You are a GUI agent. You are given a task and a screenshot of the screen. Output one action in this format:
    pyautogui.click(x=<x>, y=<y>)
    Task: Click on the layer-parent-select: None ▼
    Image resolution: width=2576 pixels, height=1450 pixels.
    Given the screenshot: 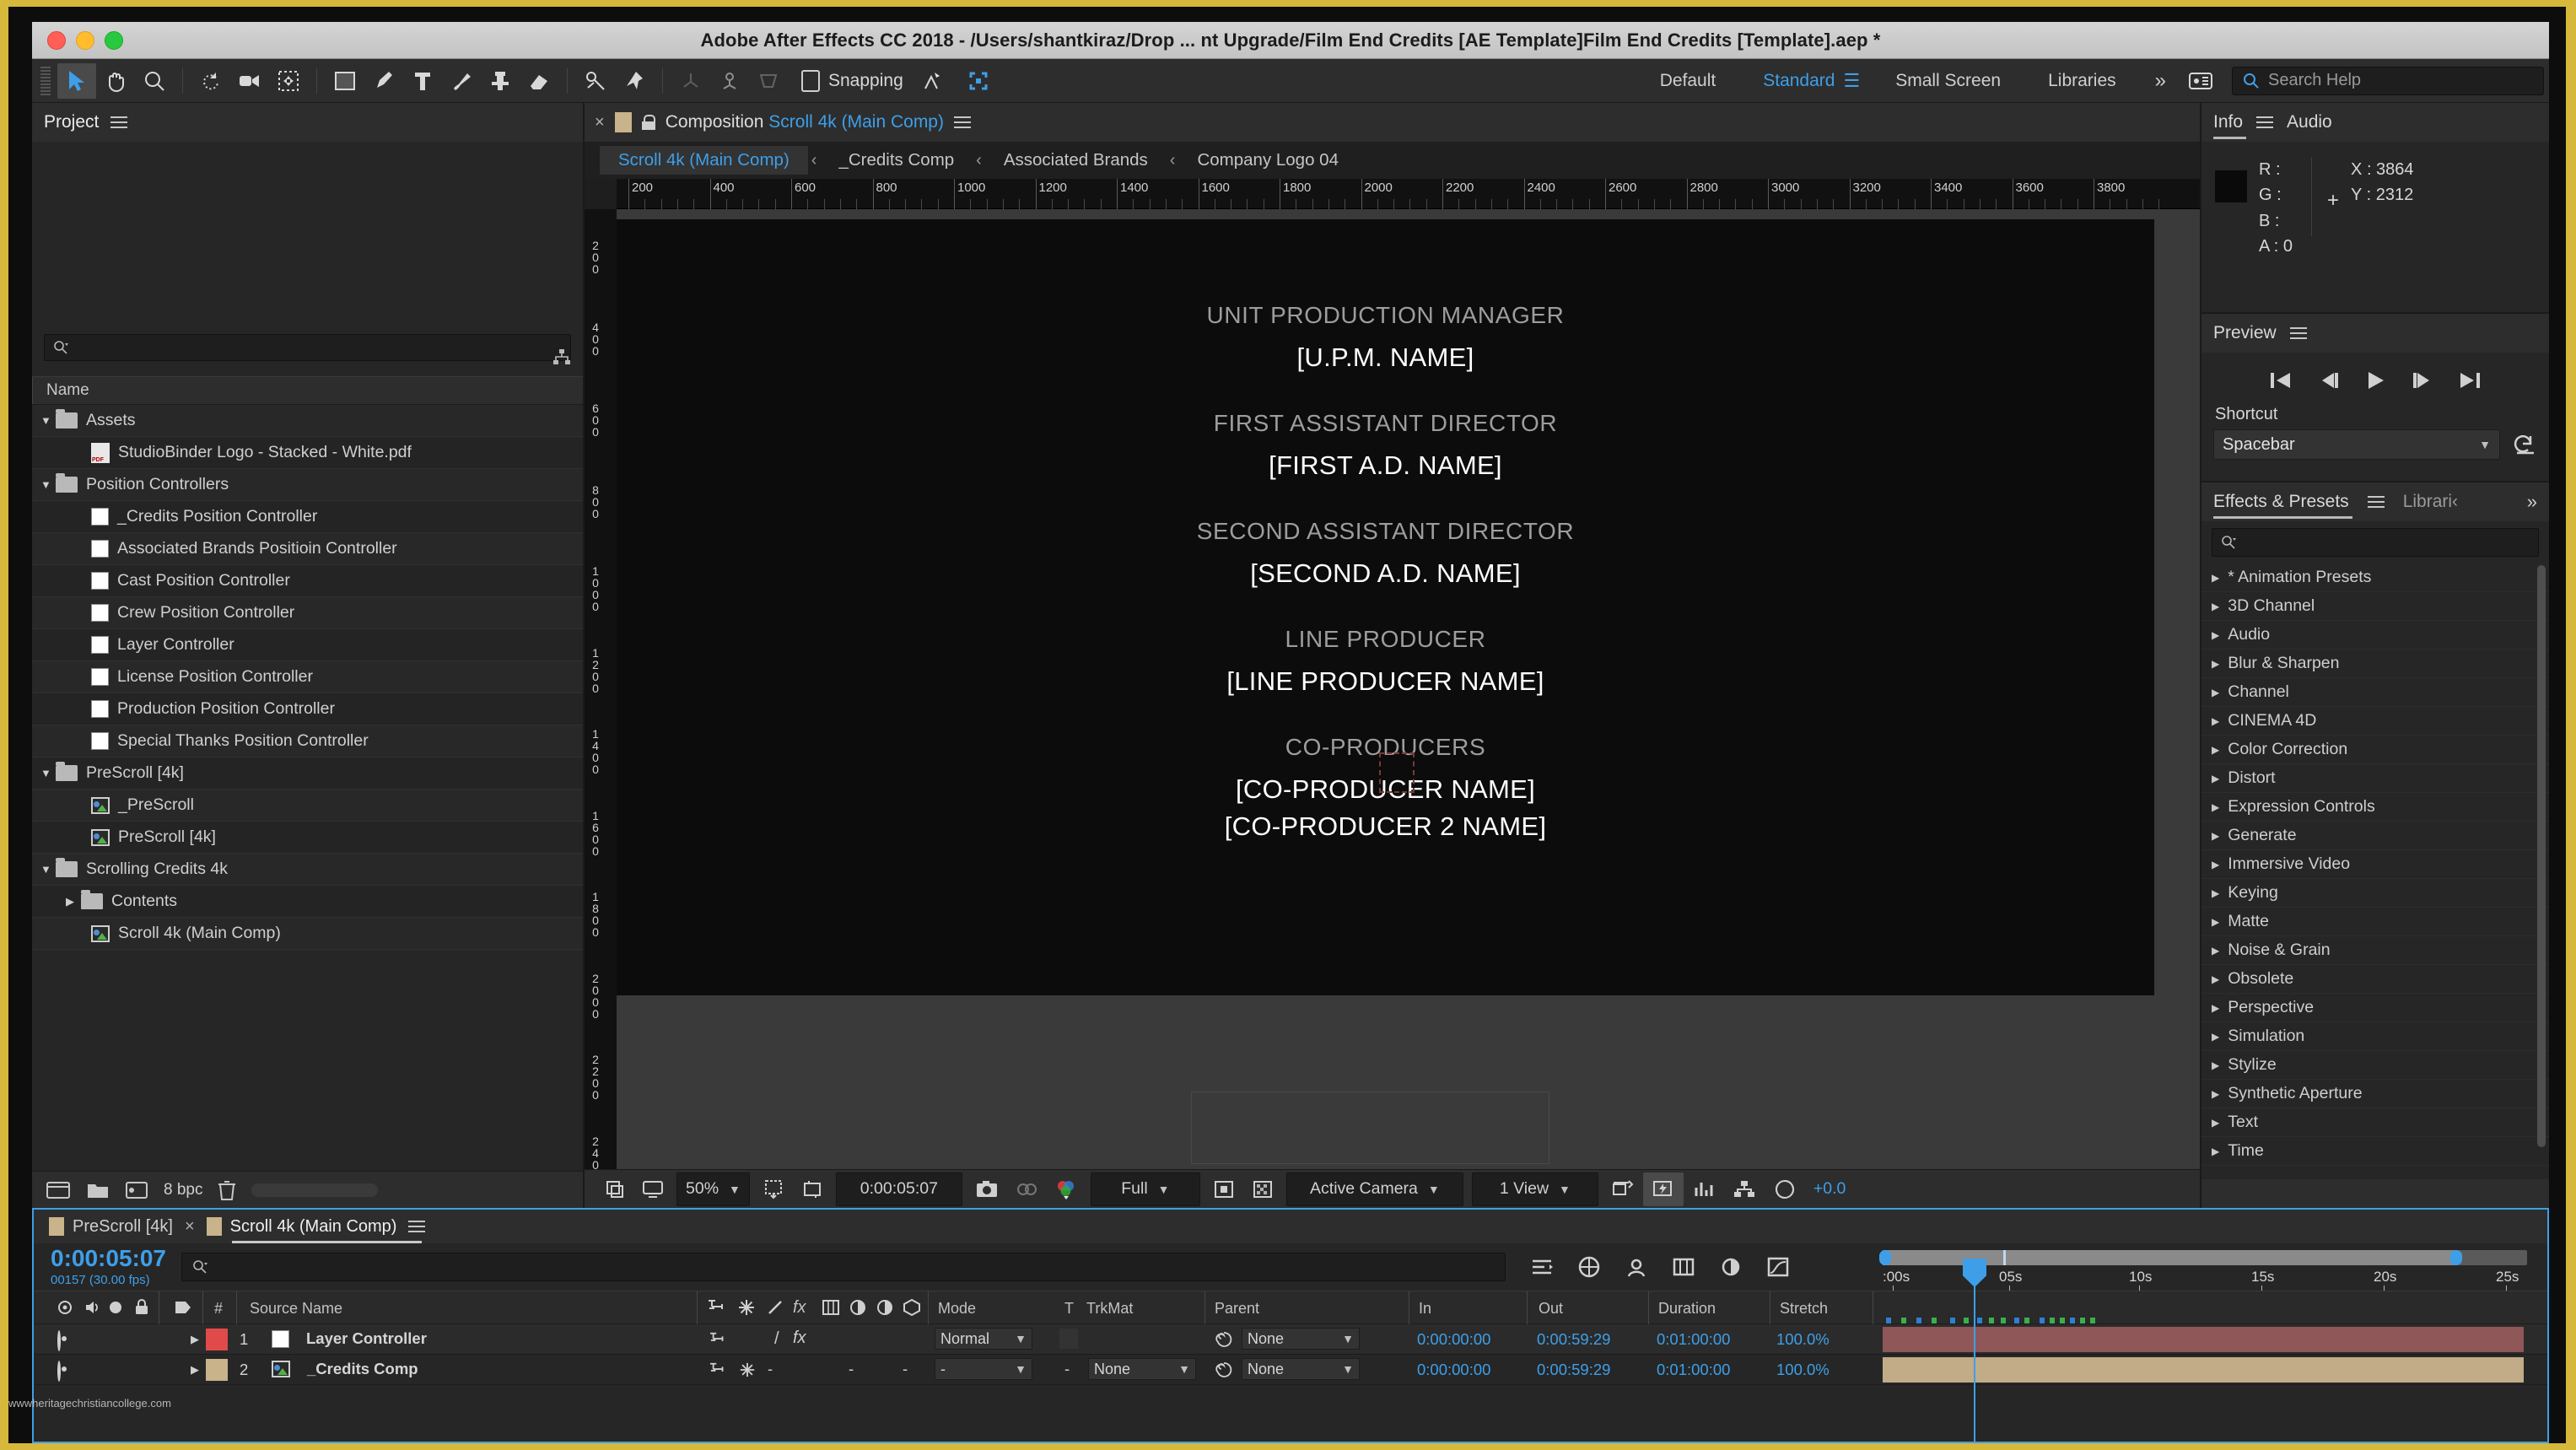 What is the action you would take?
    pyautogui.click(x=1301, y=1369)
    